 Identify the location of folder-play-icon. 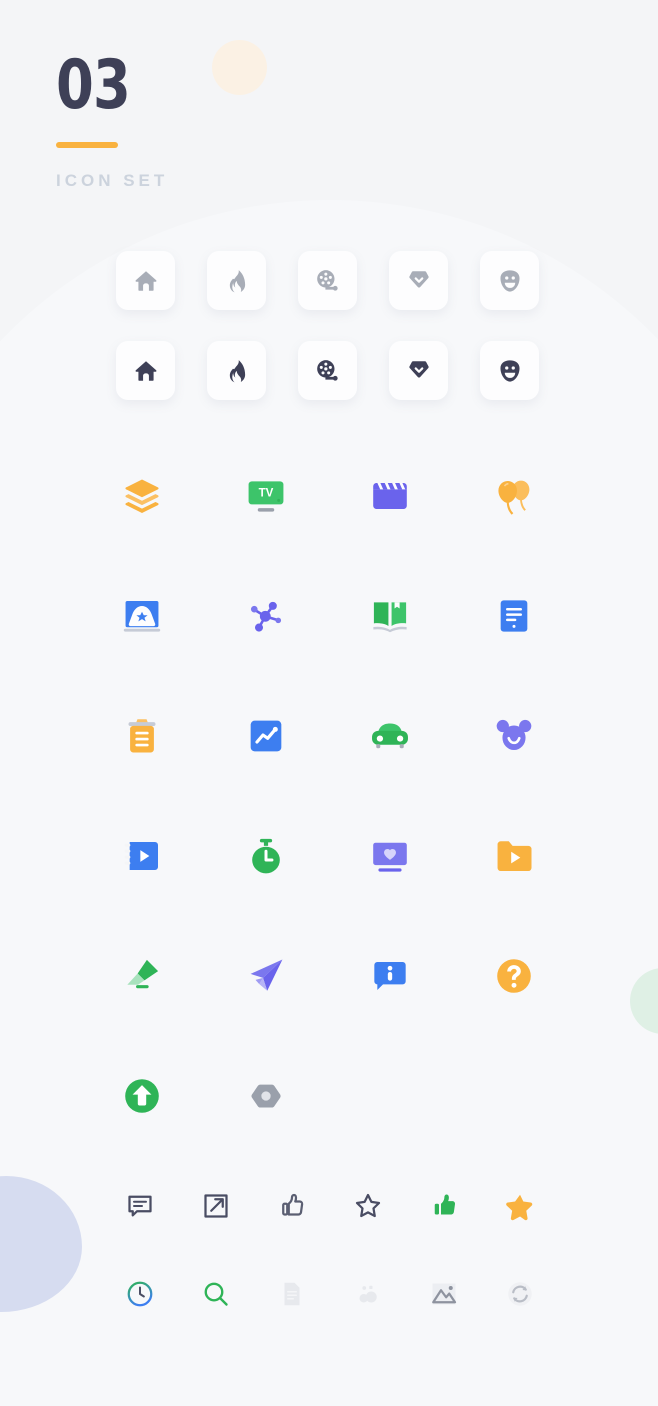
(514, 856).